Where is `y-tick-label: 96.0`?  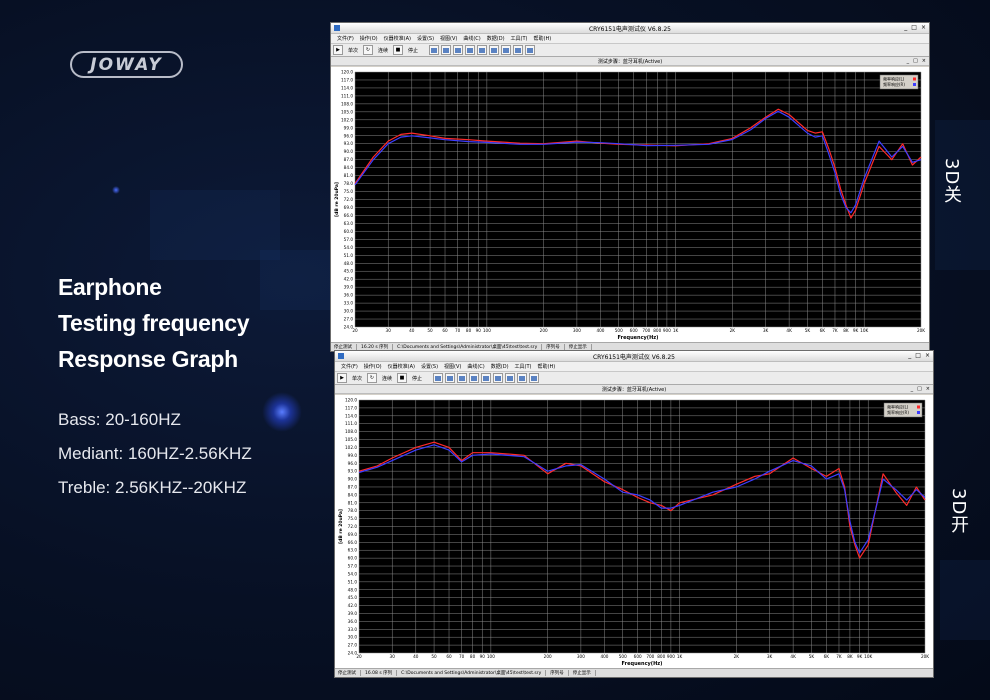
y-tick-label: 96.0 is located at coordinates (353, 463).